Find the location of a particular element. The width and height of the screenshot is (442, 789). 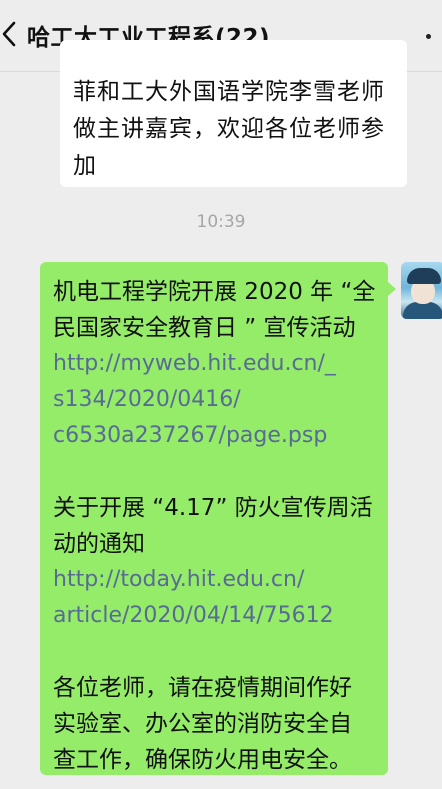

message-line: 机电工程学院开展 2020 年 “全 is located at coordinates (214, 292).